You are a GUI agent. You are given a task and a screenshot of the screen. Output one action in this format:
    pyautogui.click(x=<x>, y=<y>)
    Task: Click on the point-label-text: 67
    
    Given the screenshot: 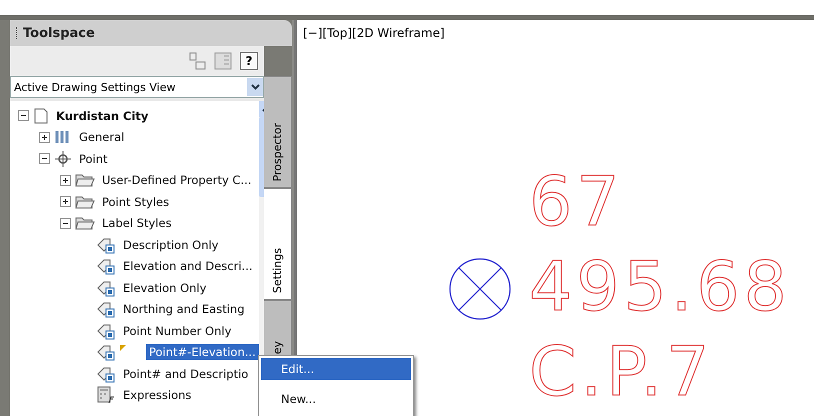 What is the action you would take?
    pyautogui.click(x=576, y=202)
    